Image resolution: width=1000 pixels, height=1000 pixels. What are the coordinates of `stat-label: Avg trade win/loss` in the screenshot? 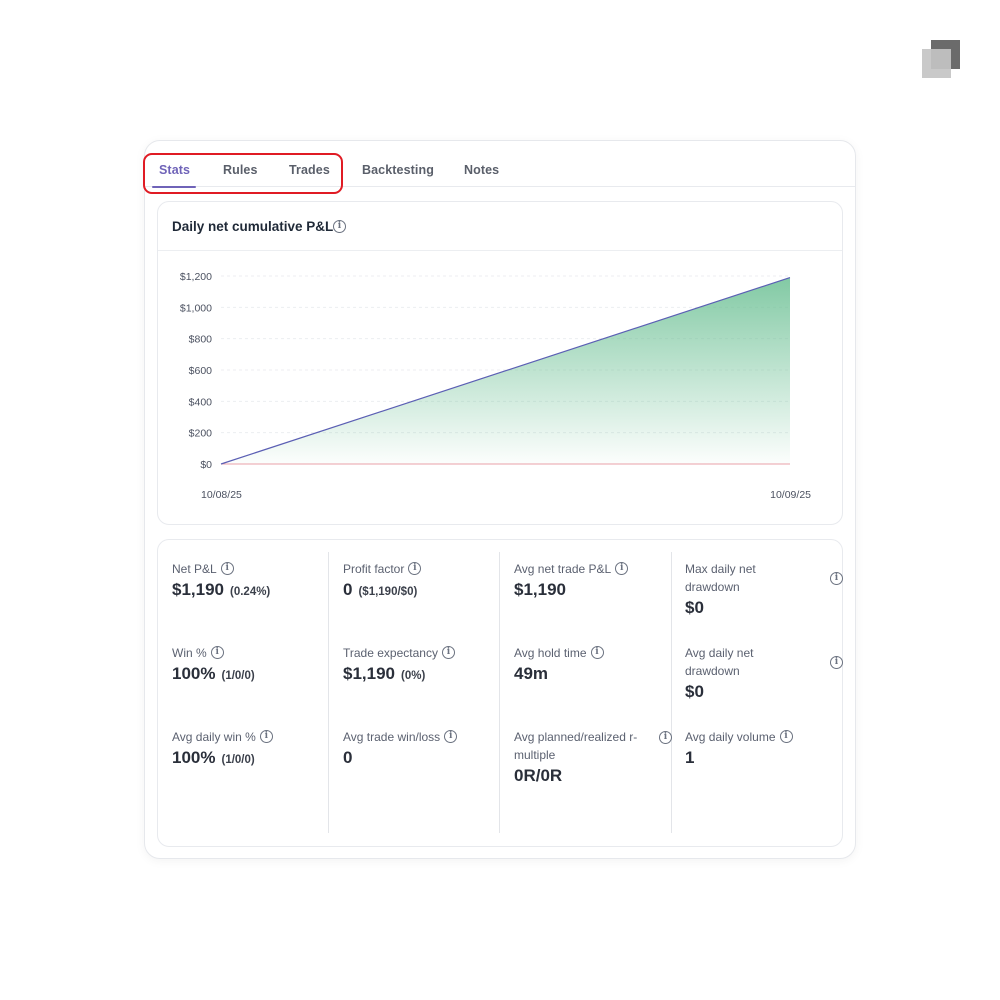 It's located at (392, 737).